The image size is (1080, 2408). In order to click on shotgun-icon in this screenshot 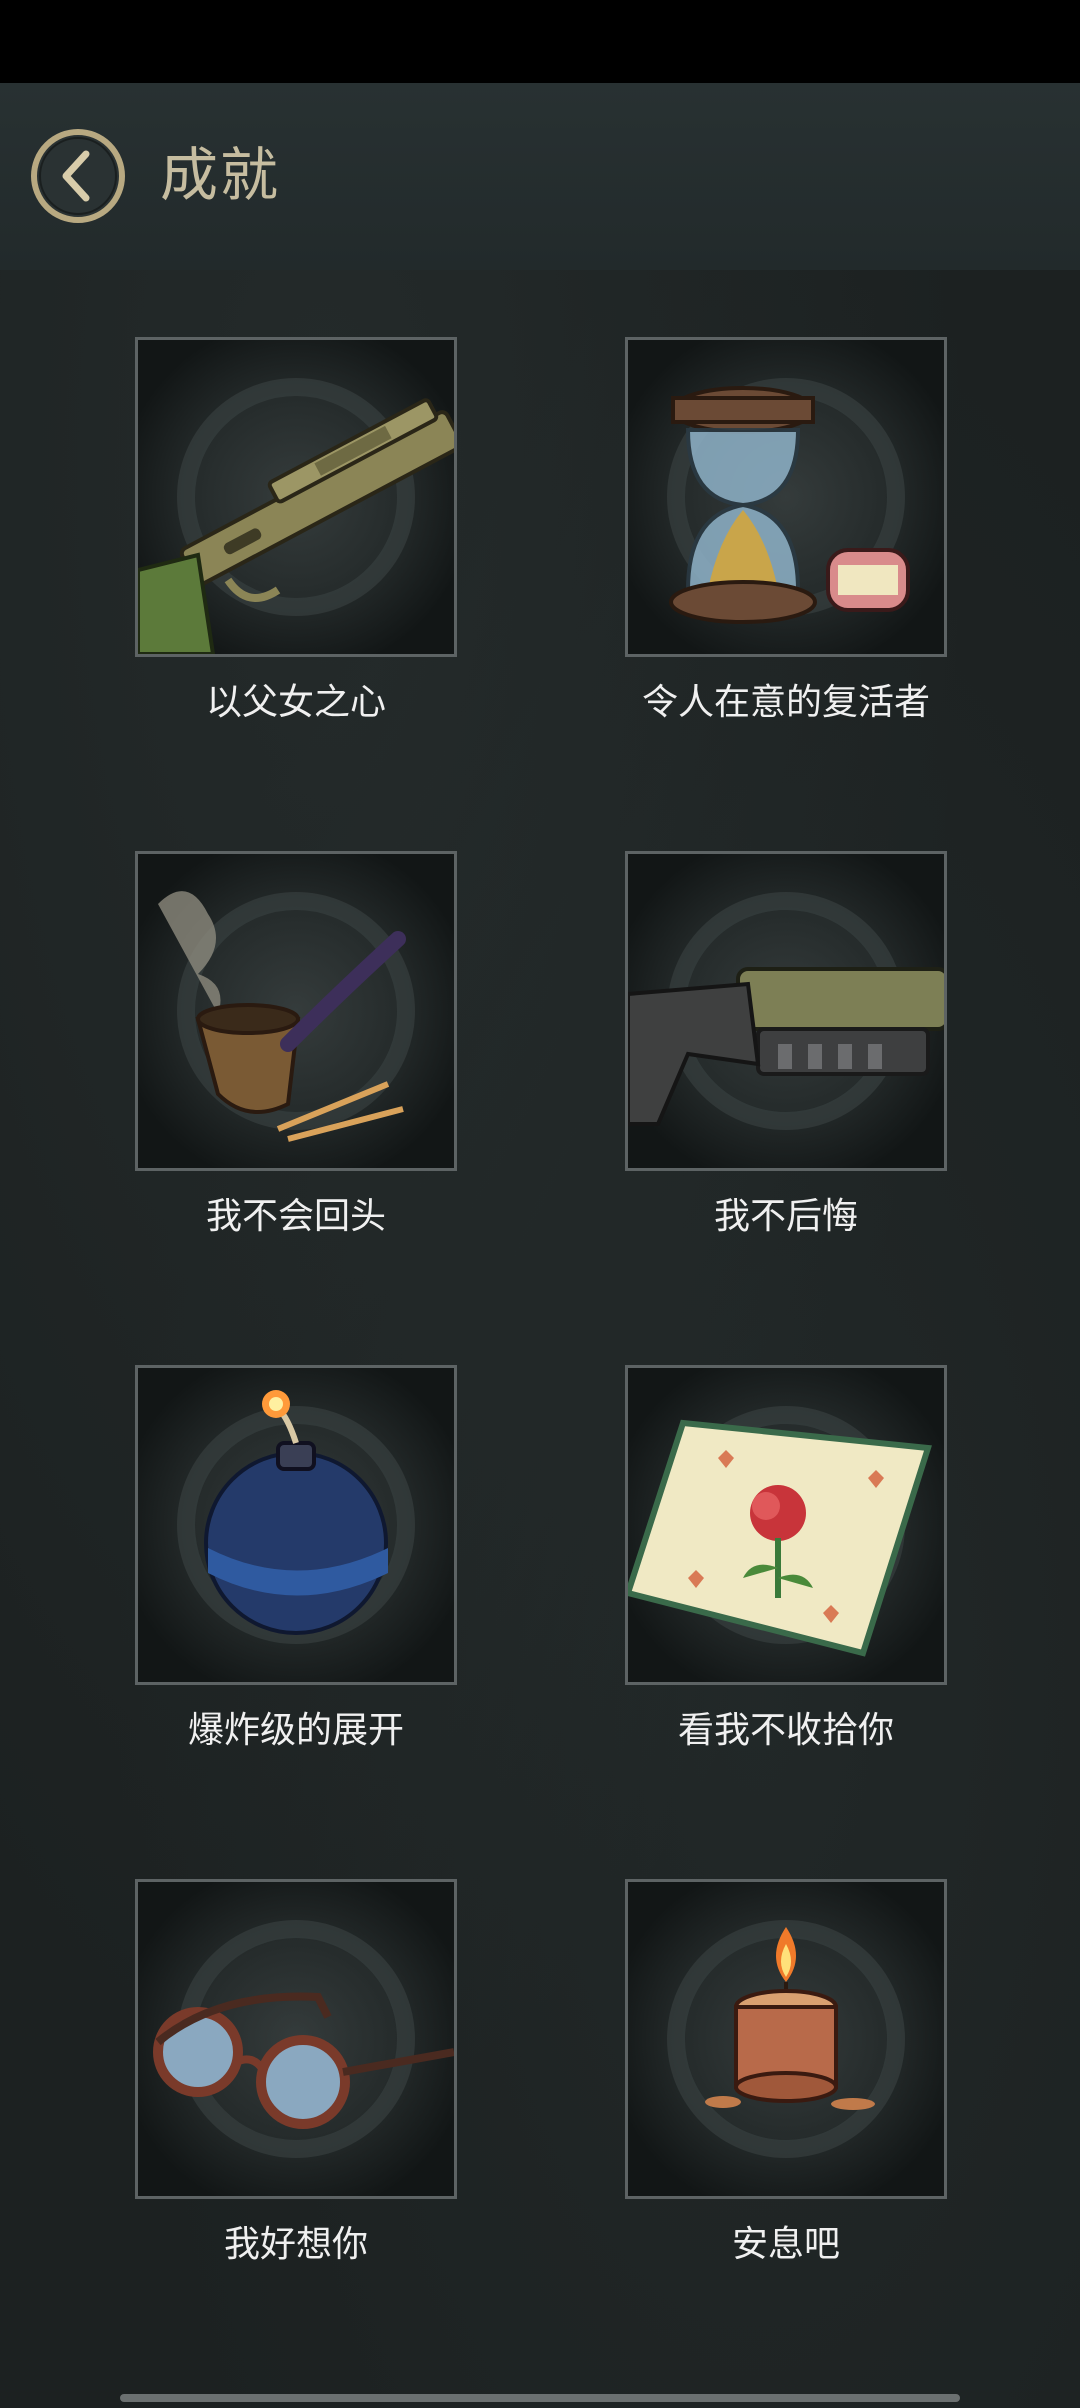, I will do `click(296, 516)`.